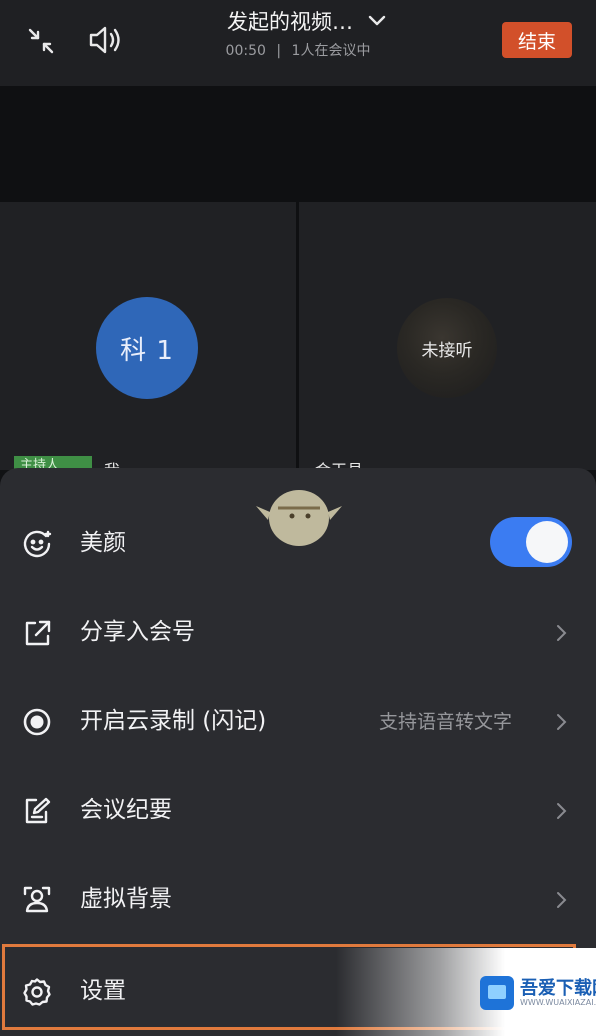 The height and width of the screenshot is (1036, 596). Describe the element at coordinates (103, 543) in the screenshot. I see `menu-item-label: 美颜` at that location.